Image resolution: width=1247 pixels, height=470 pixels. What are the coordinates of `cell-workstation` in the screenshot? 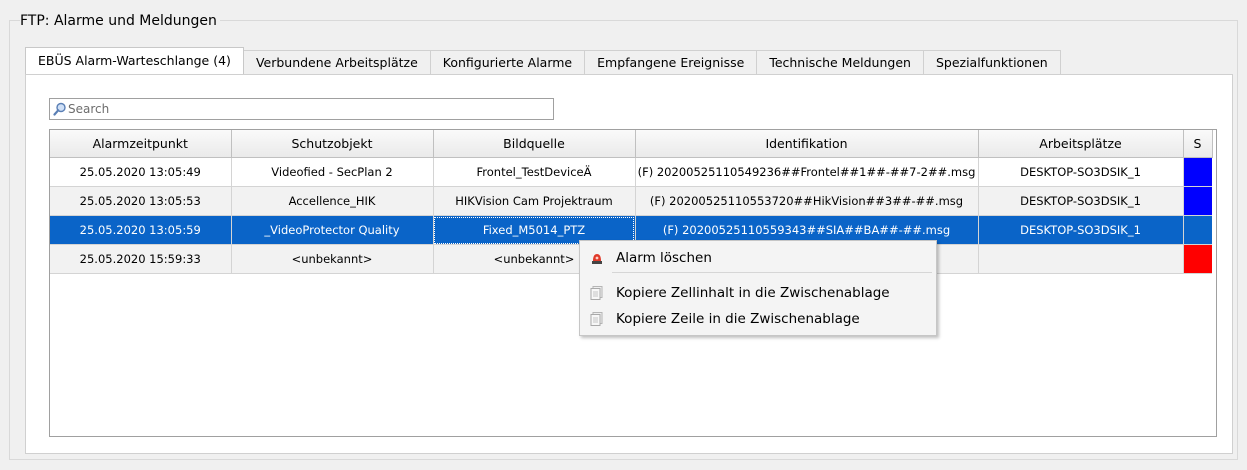 It's located at (1081, 259).